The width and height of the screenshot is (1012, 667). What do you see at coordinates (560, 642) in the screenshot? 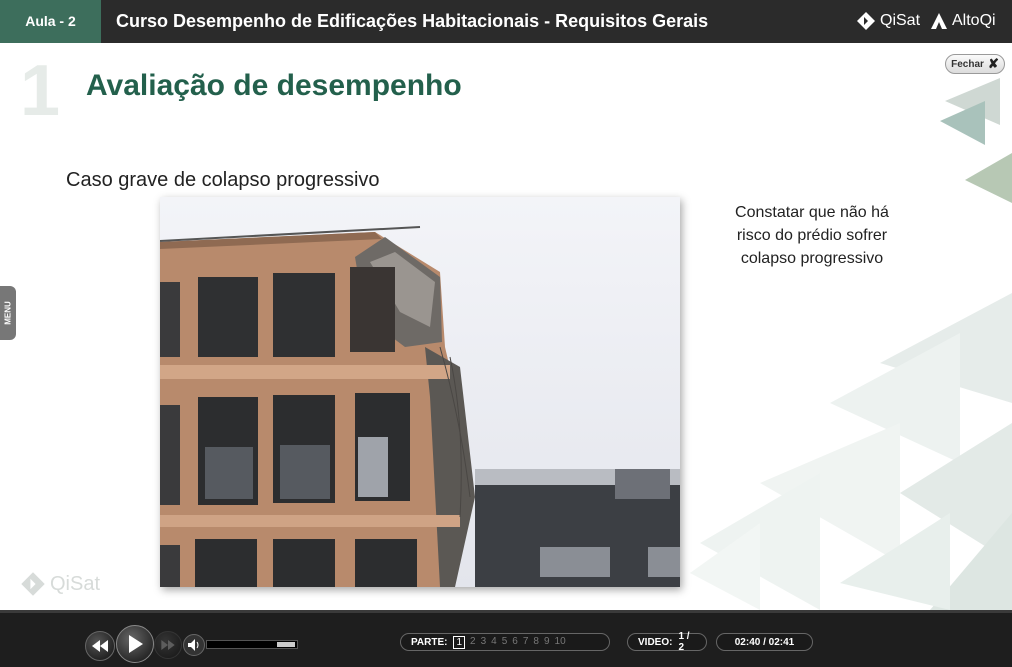
I see `part-item: 10` at bounding box center [560, 642].